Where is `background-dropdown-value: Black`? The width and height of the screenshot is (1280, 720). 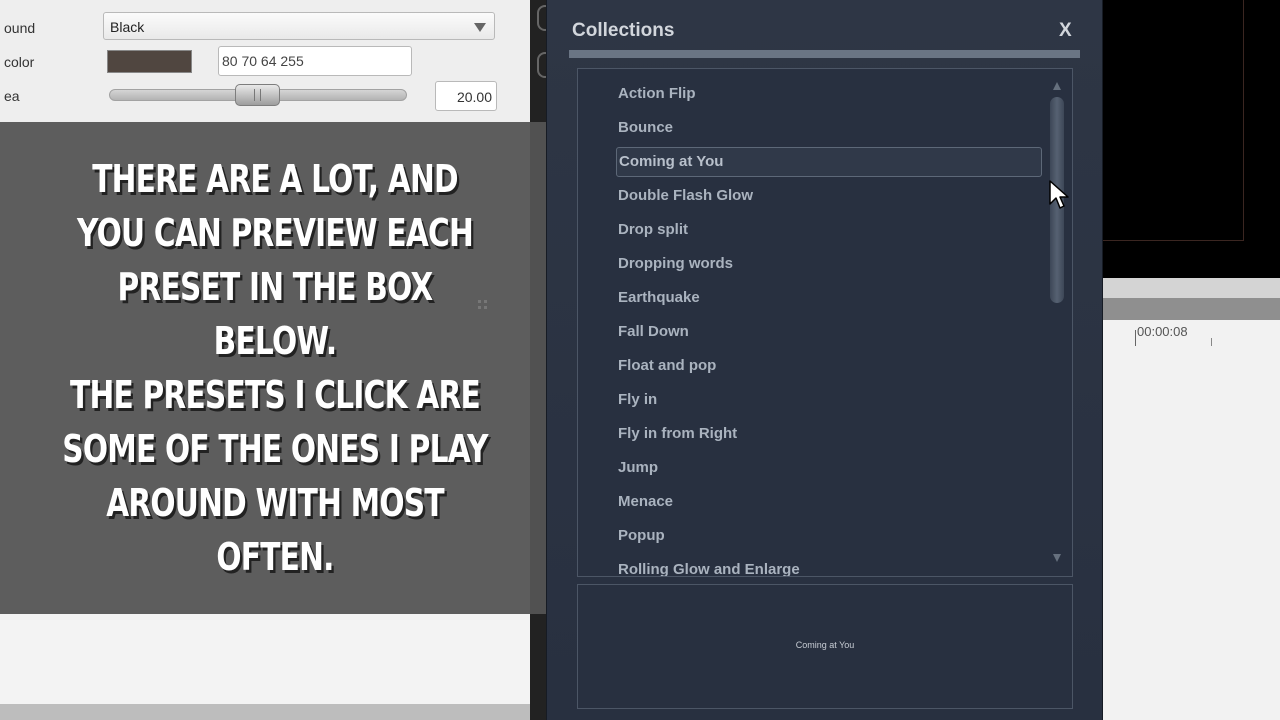
background-dropdown-value: Black is located at coordinates (127, 27).